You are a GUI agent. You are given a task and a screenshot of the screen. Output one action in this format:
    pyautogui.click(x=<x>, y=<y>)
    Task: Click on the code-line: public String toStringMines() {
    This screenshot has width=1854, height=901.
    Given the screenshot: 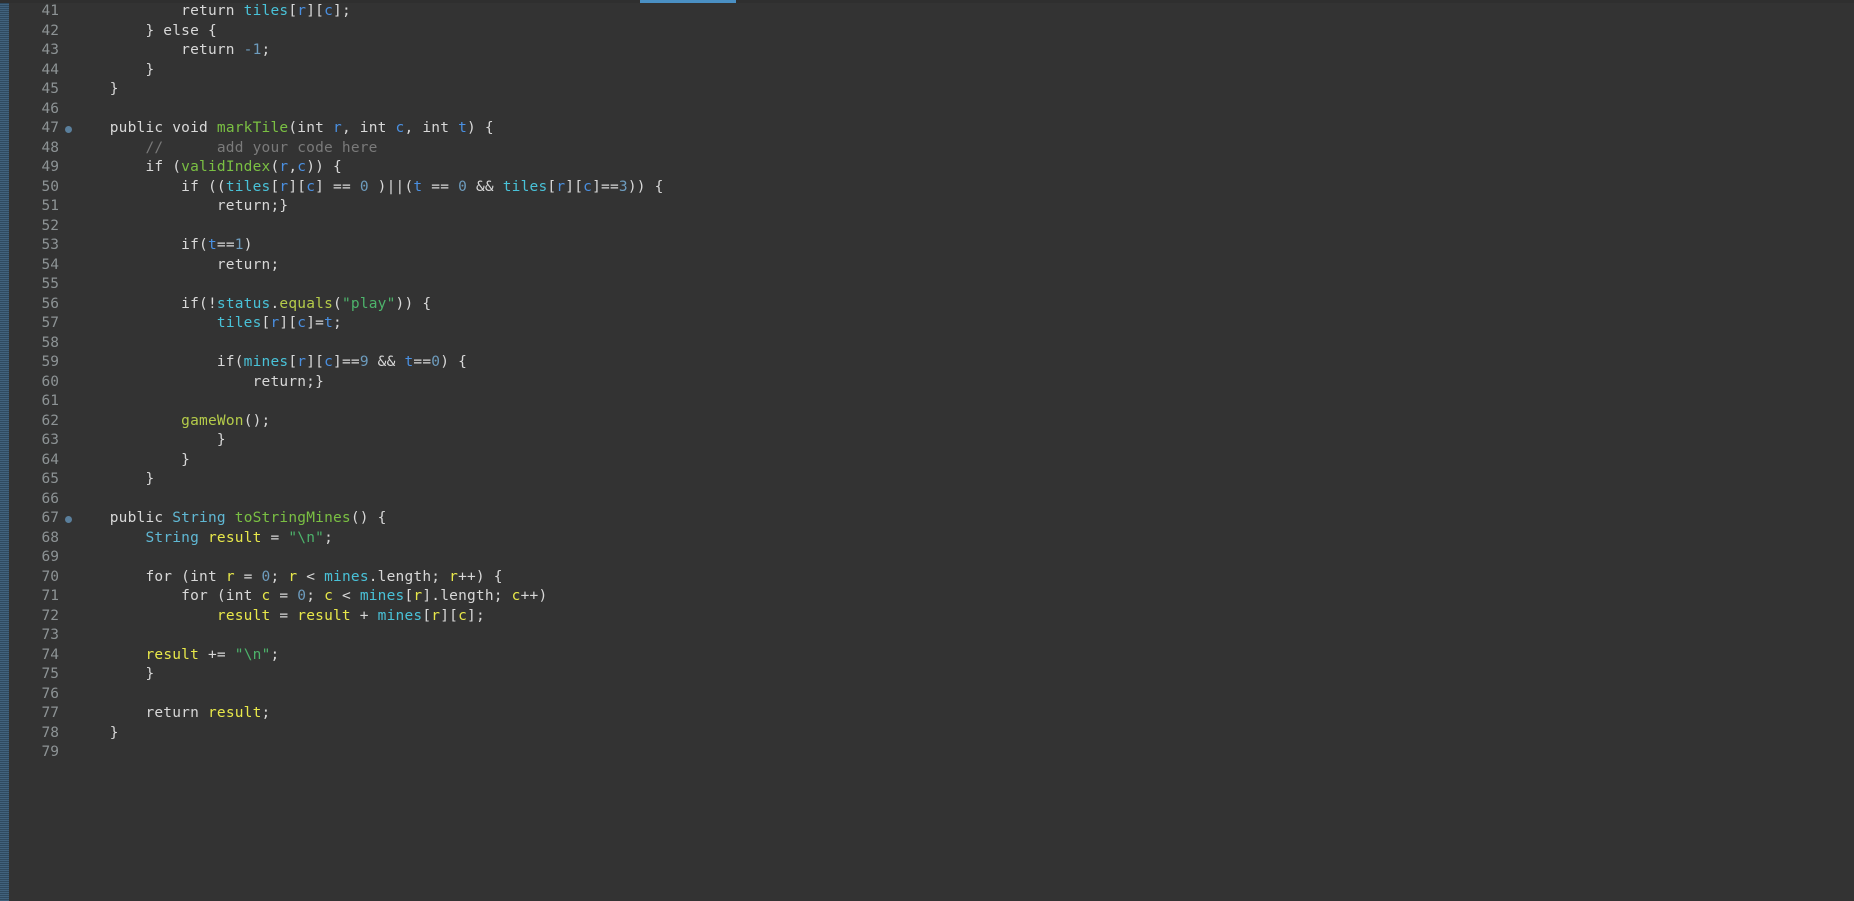 What is the action you would take?
    pyautogui.click(x=964, y=519)
    